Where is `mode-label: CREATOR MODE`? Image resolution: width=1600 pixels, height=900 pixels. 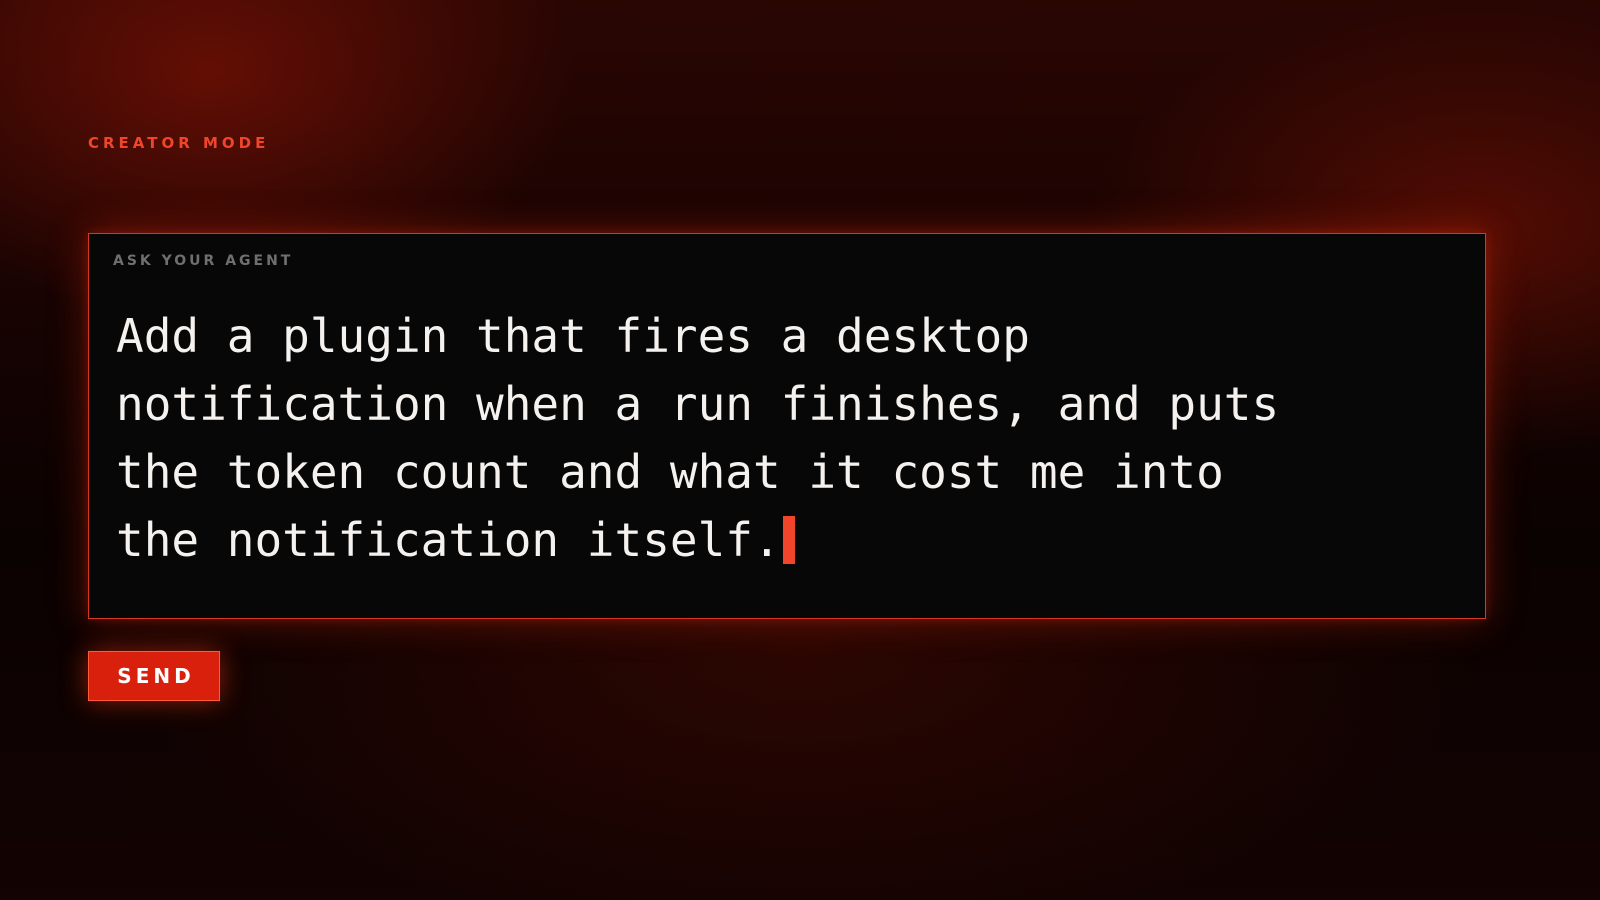 mode-label: CREATOR MODE is located at coordinates (179, 143).